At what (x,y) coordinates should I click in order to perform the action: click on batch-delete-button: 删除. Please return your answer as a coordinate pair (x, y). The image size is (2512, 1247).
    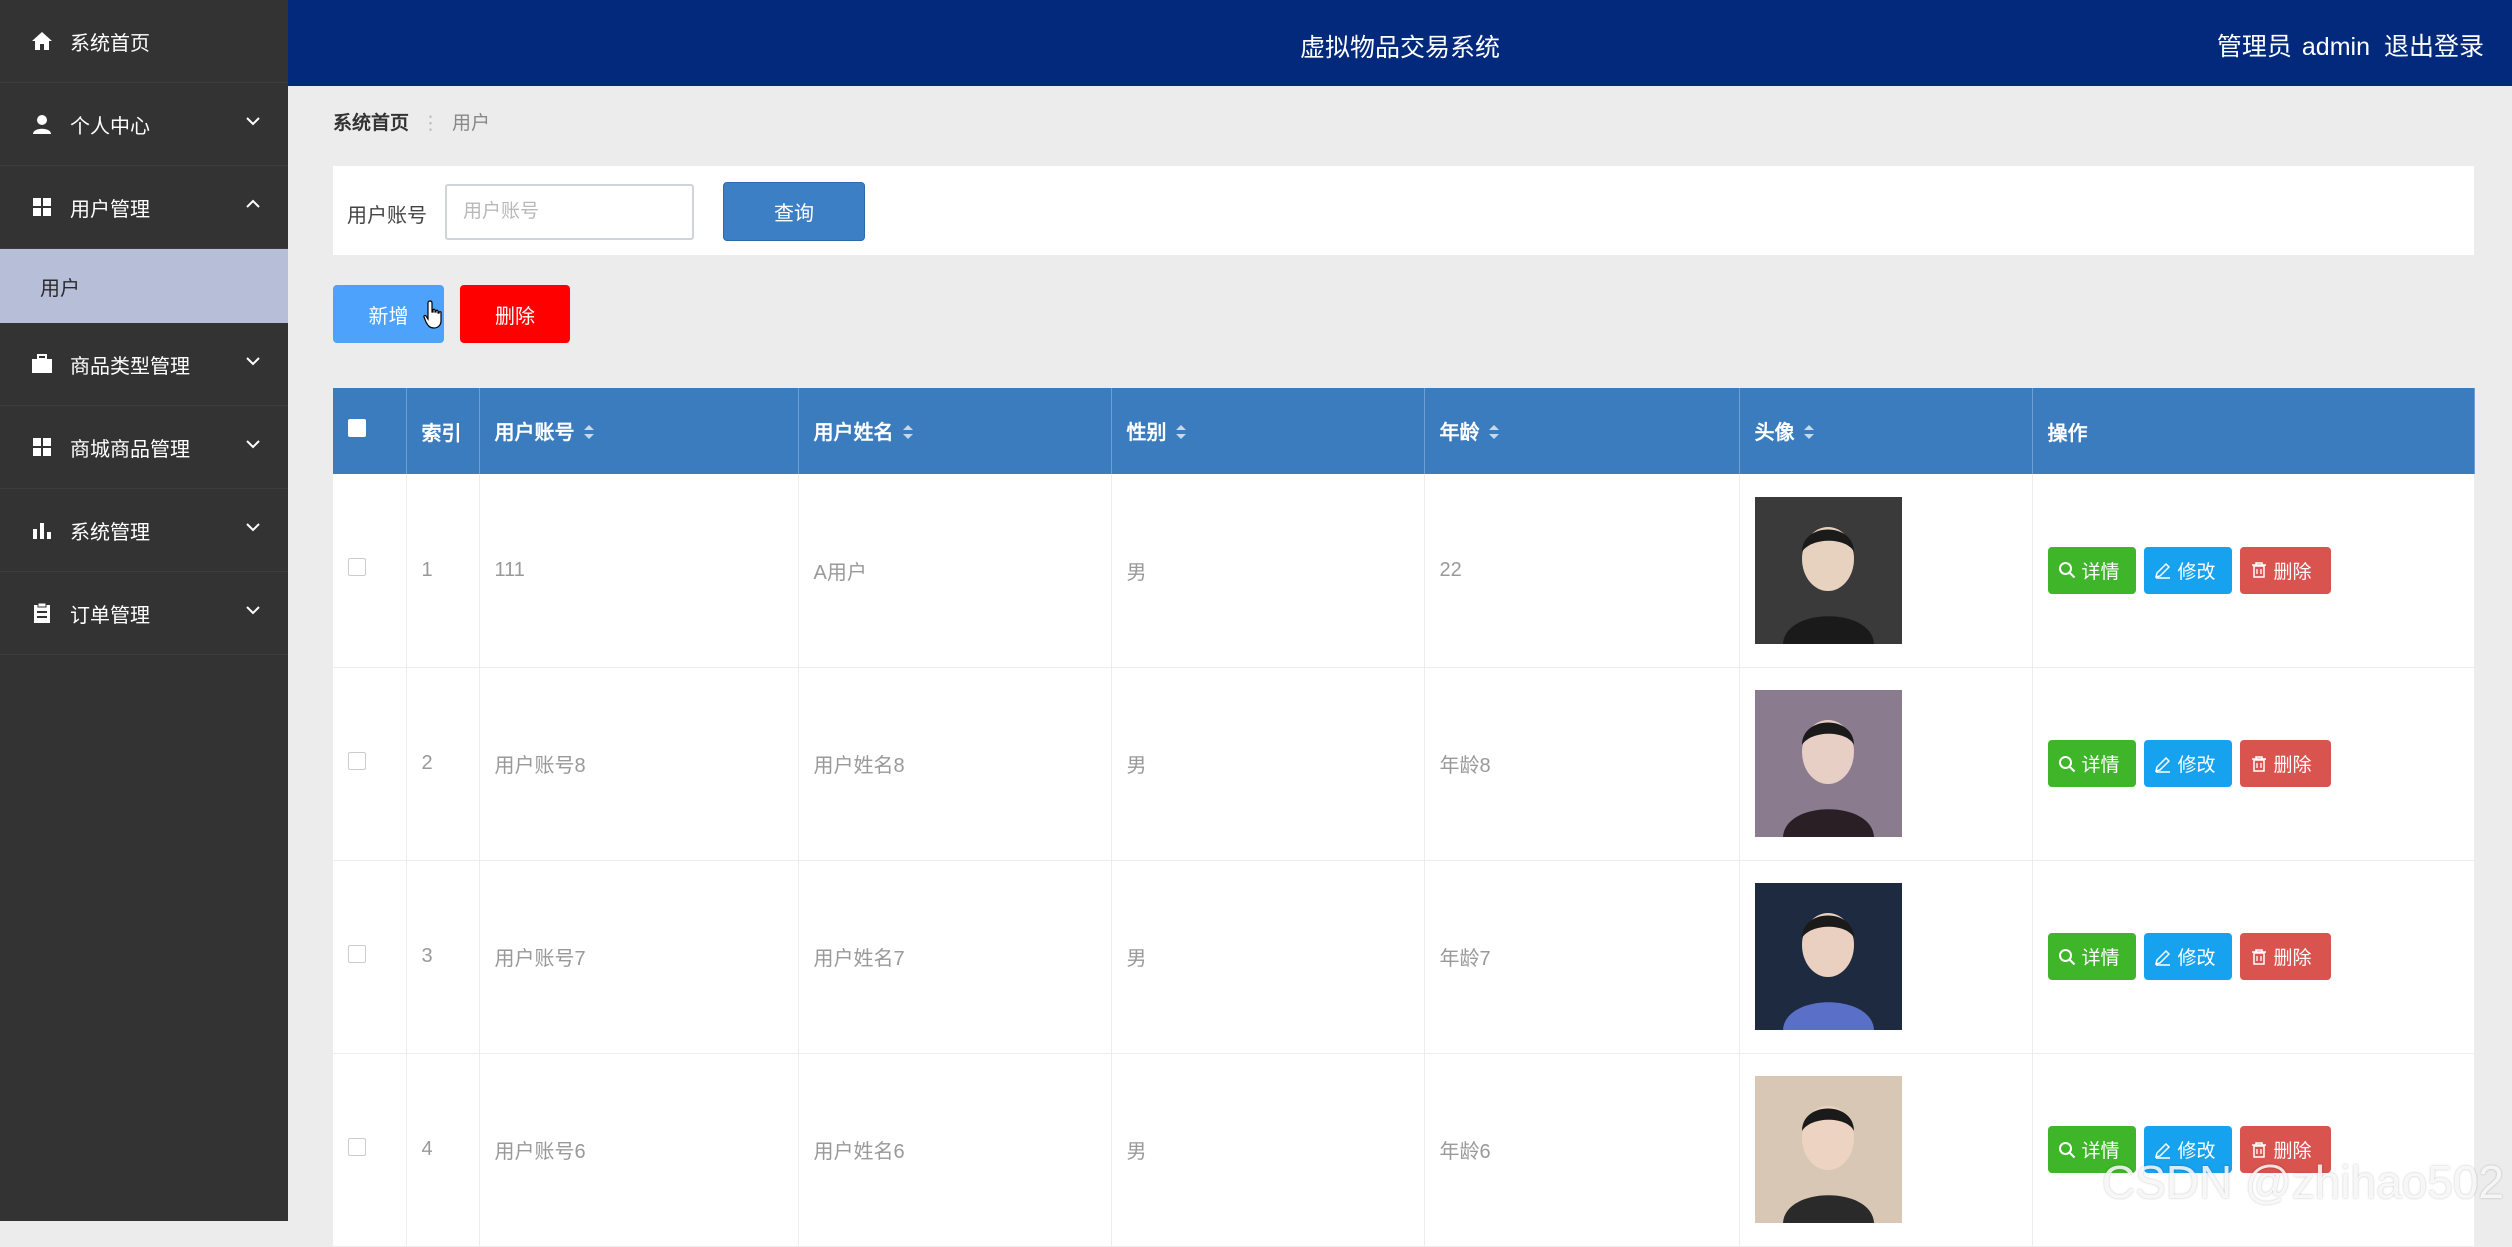
    Looking at the image, I should click on (515, 314).